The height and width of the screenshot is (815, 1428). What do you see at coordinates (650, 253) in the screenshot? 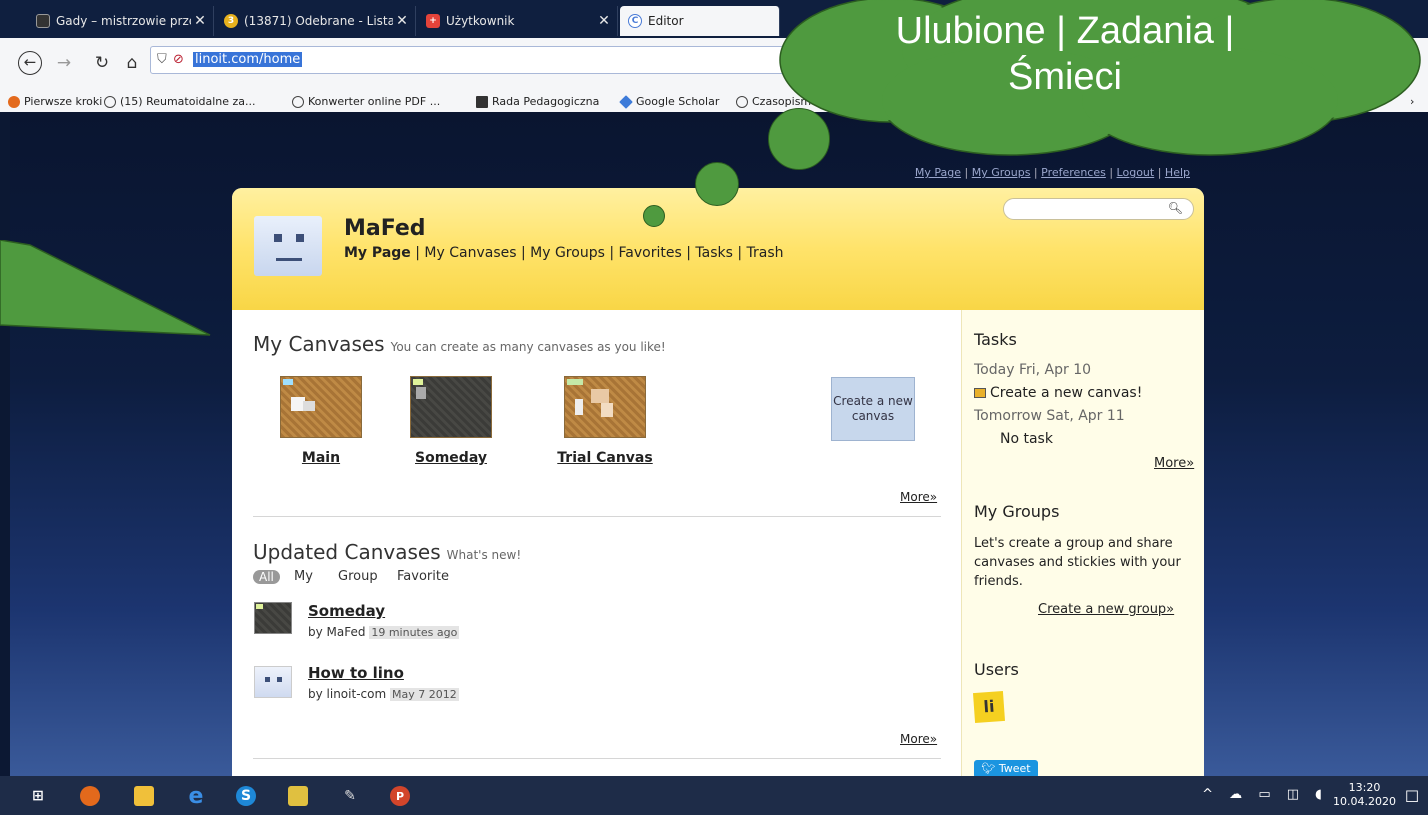
I see `nav-favorites: Favorites` at bounding box center [650, 253].